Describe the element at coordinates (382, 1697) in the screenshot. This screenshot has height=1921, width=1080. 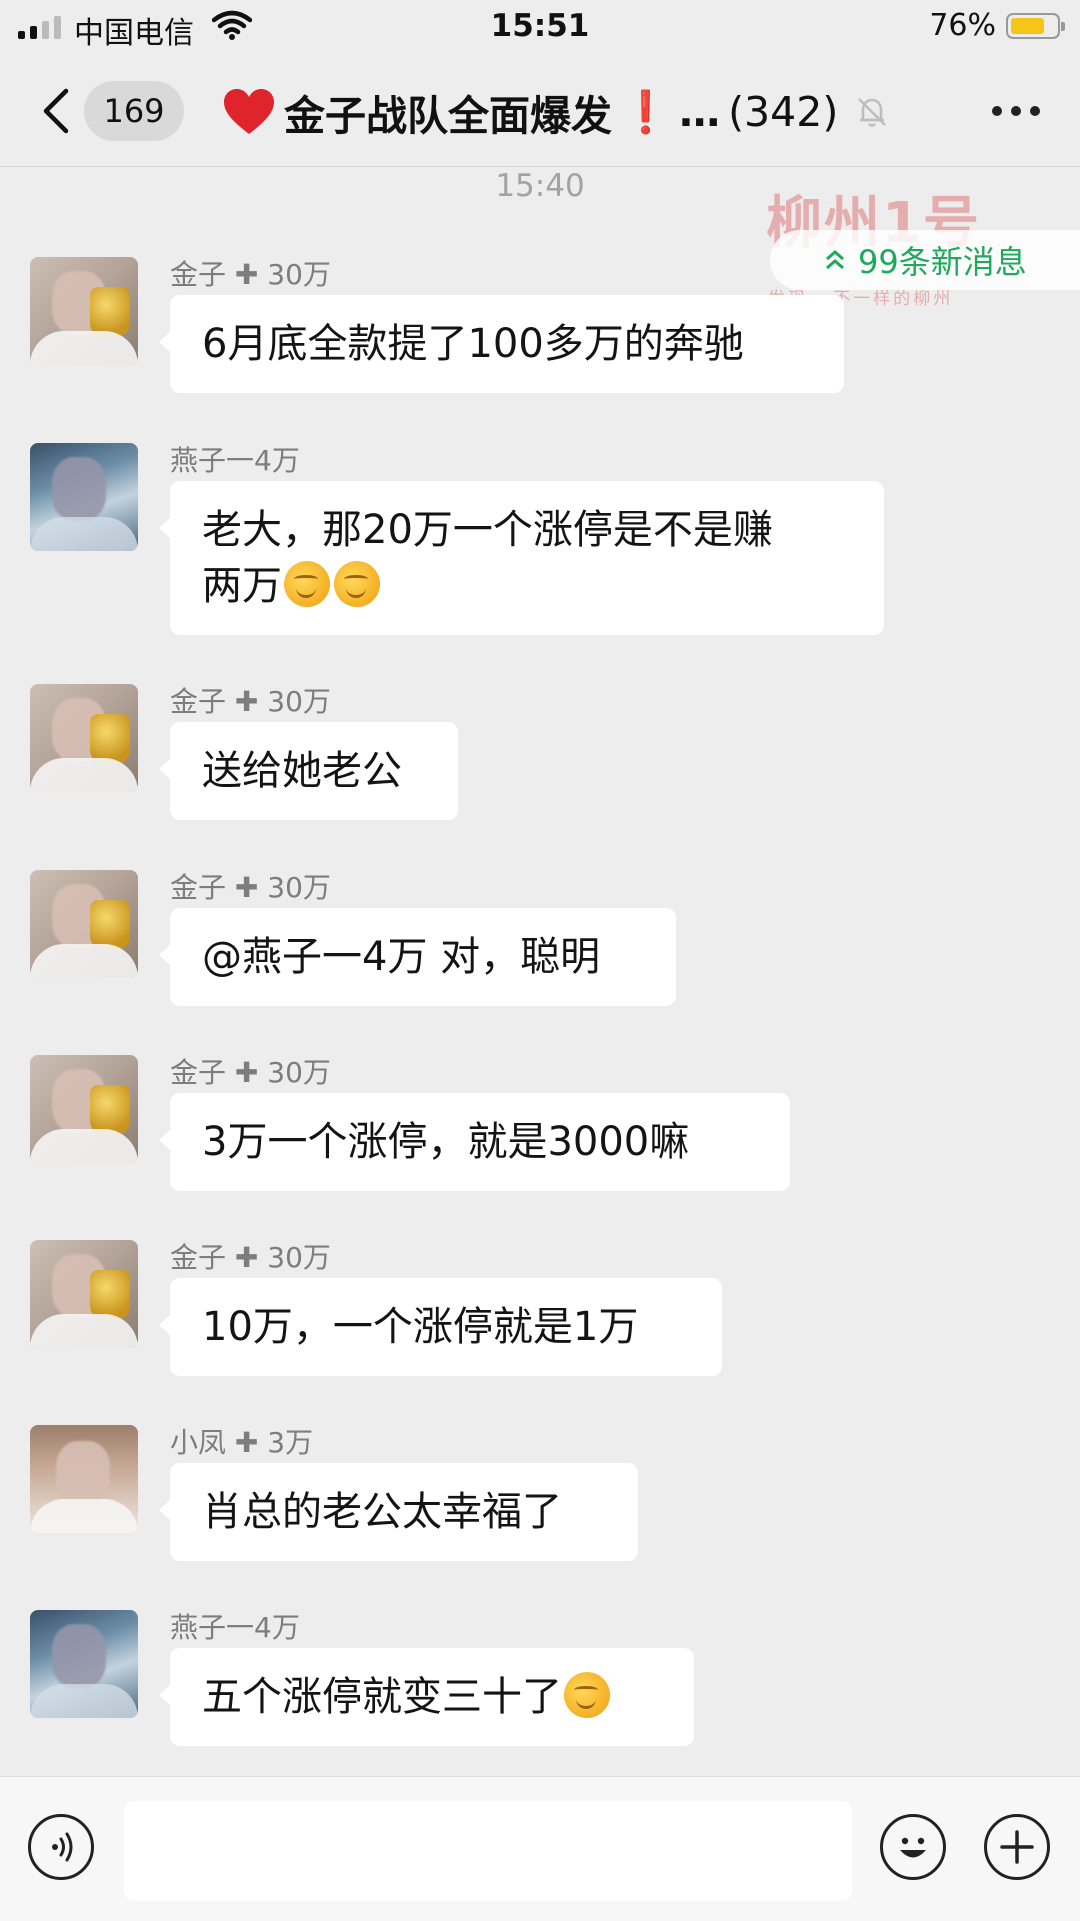
I see `message-text: 五个涨停就变三十了` at that location.